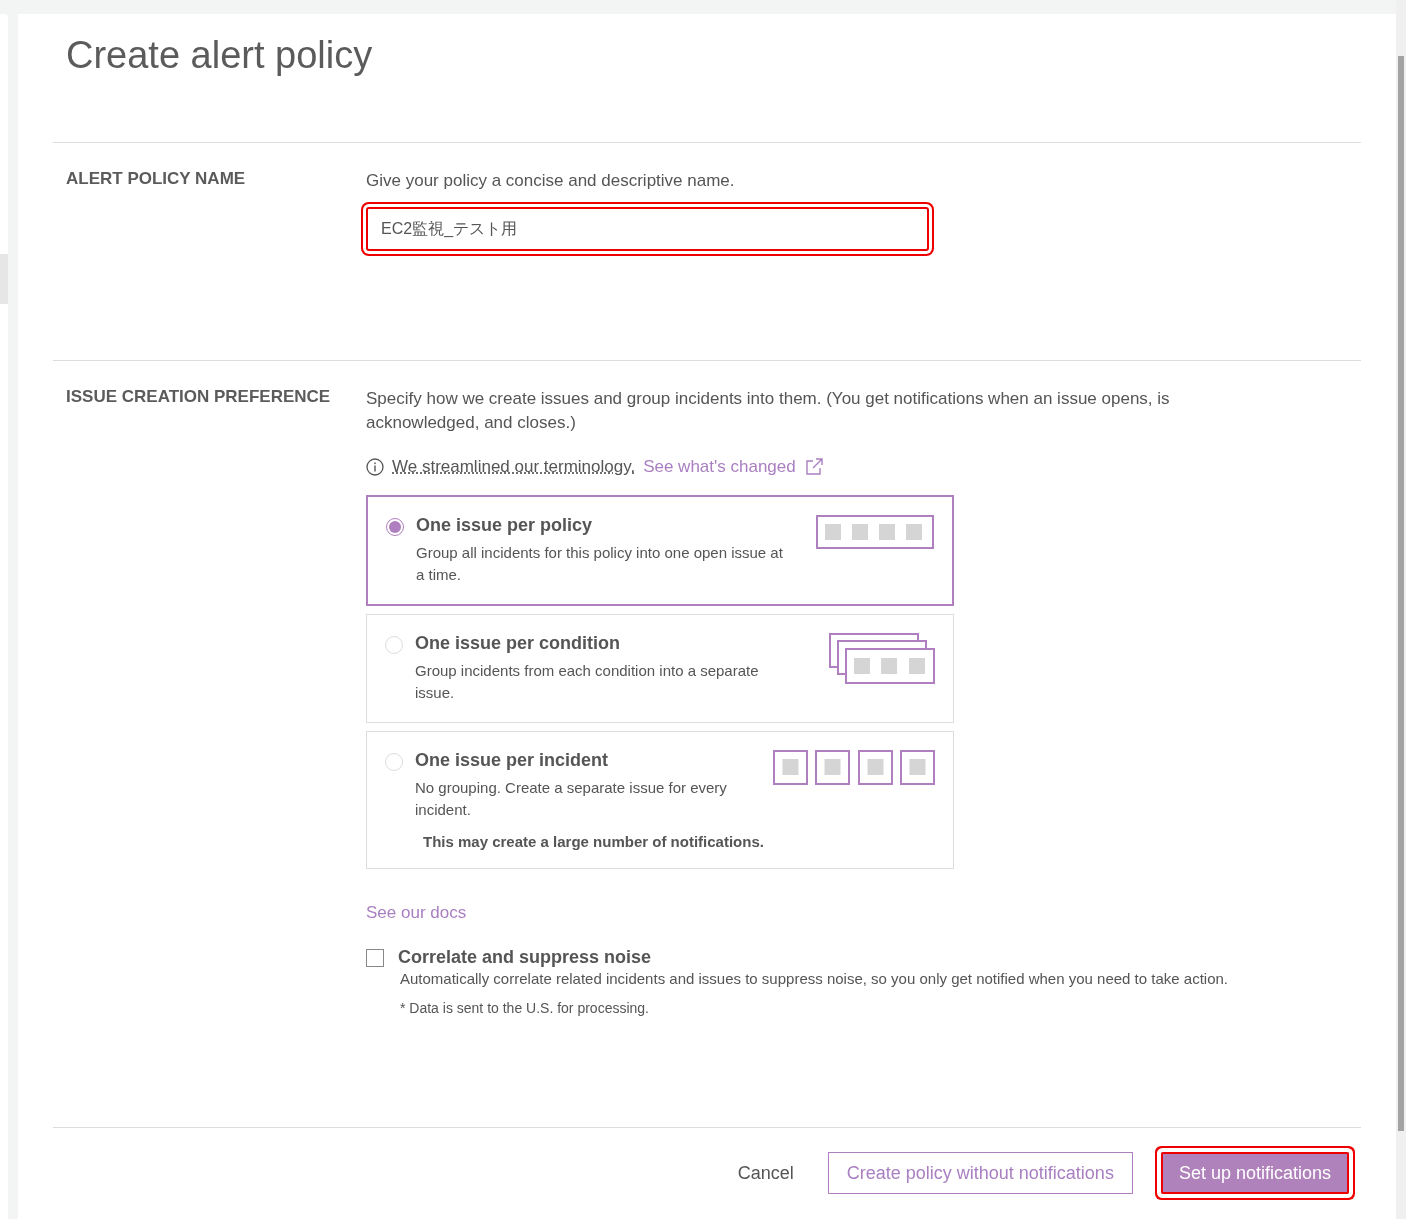 The image size is (1406, 1219). What do you see at coordinates (514, 467) in the screenshot?
I see `terminology-notice: We streamlined our terminology.` at bounding box center [514, 467].